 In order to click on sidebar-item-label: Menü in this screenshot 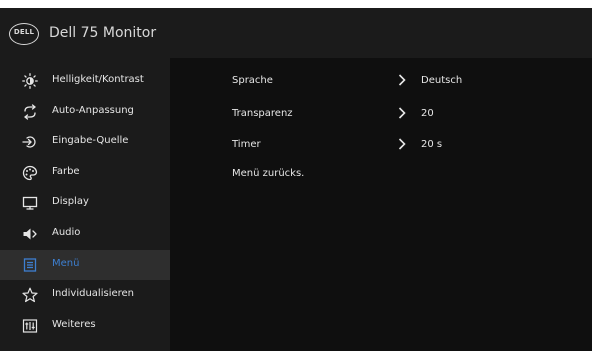, I will do `click(66, 263)`.